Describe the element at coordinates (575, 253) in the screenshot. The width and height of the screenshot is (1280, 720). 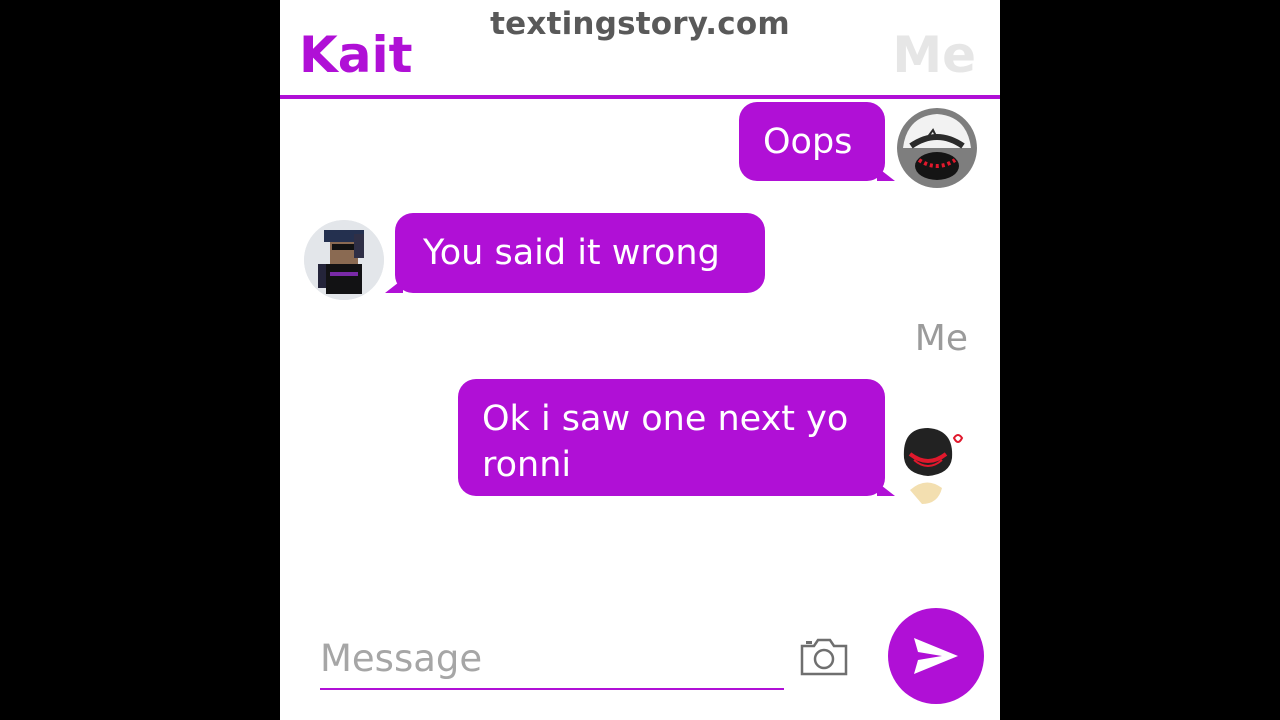
I see `message-bubble-incoming: You said it wrong` at that location.